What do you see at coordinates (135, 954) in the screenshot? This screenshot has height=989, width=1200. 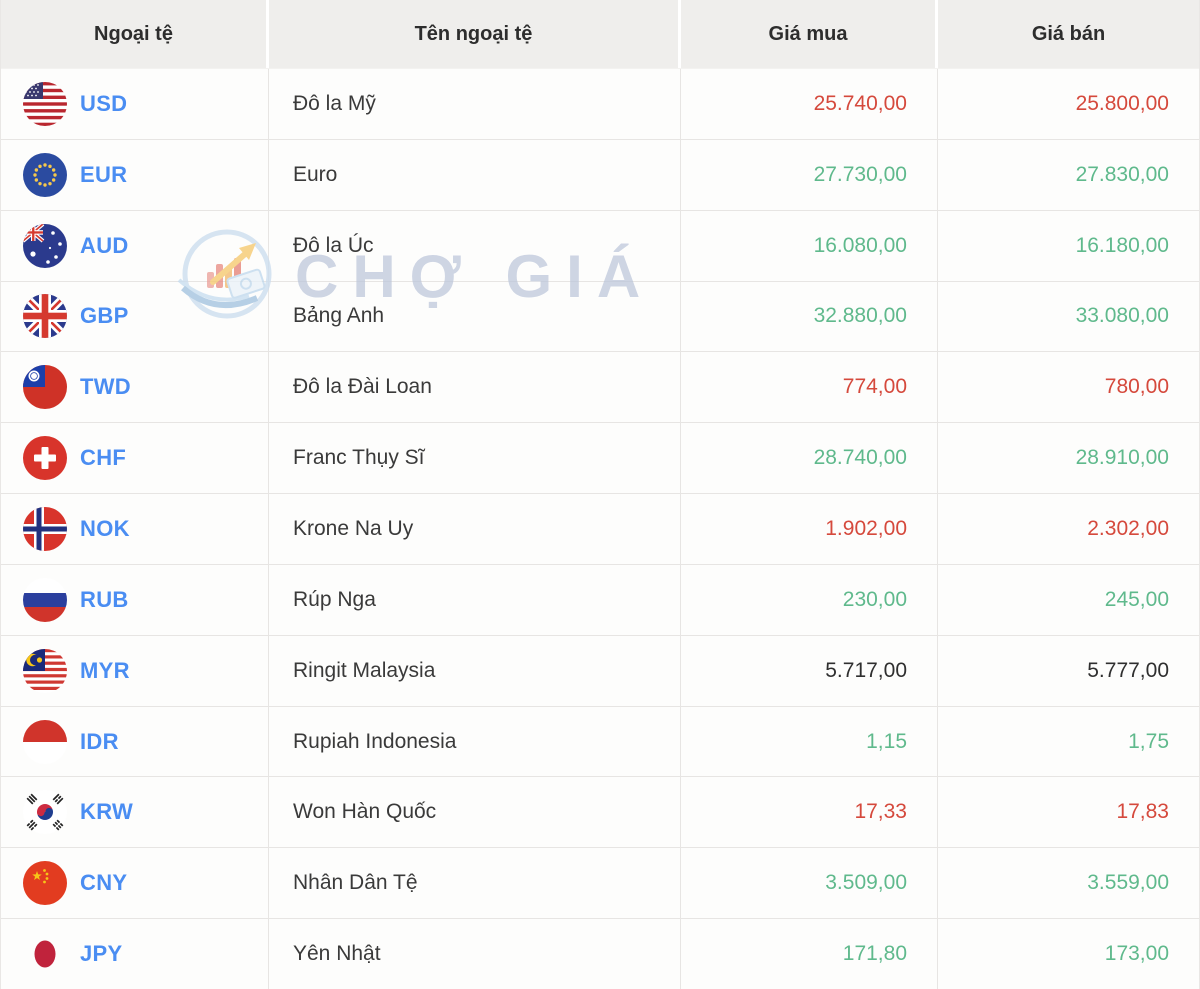 I see `currency-cell: JPY` at bounding box center [135, 954].